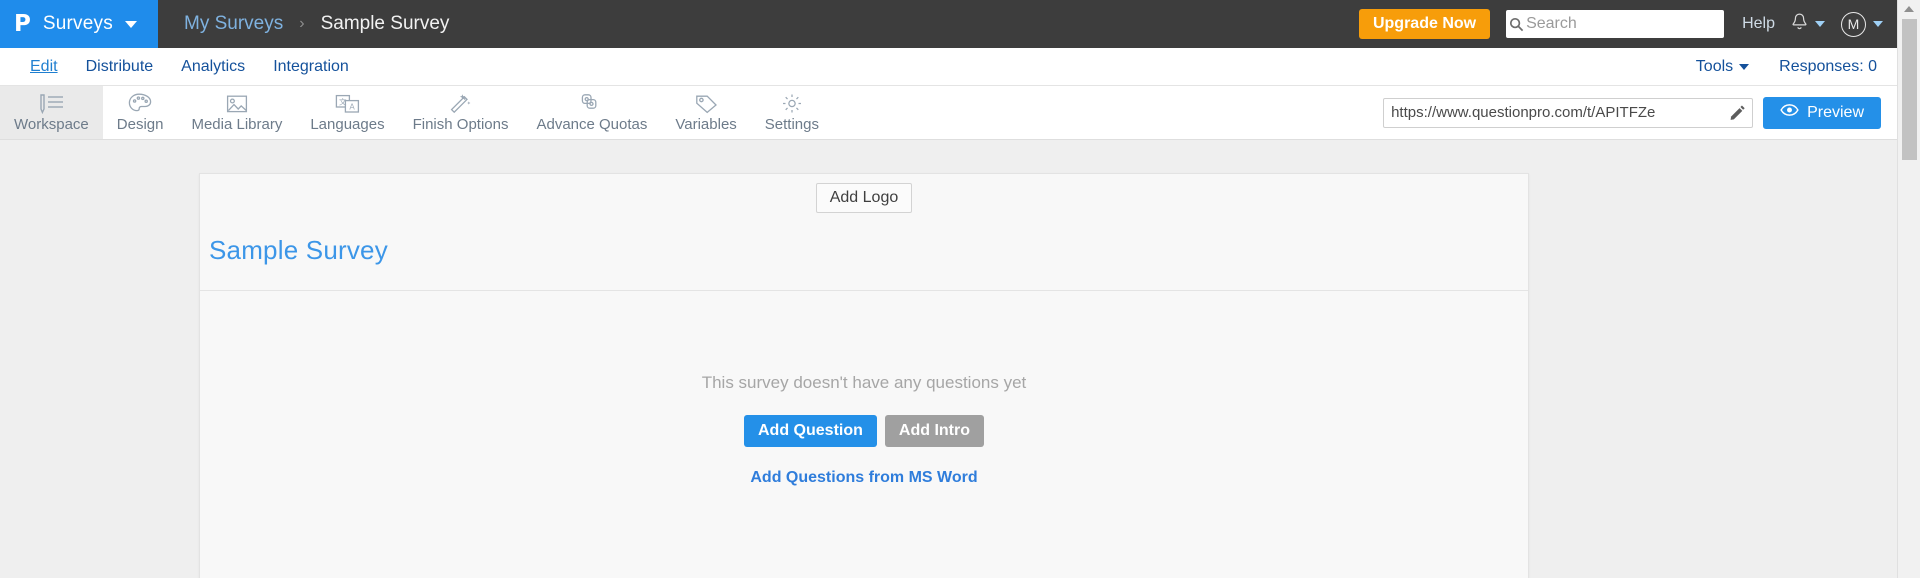 Image resolution: width=1920 pixels, height=578 pixels. I want to click on search-input, so click(1625, 24).